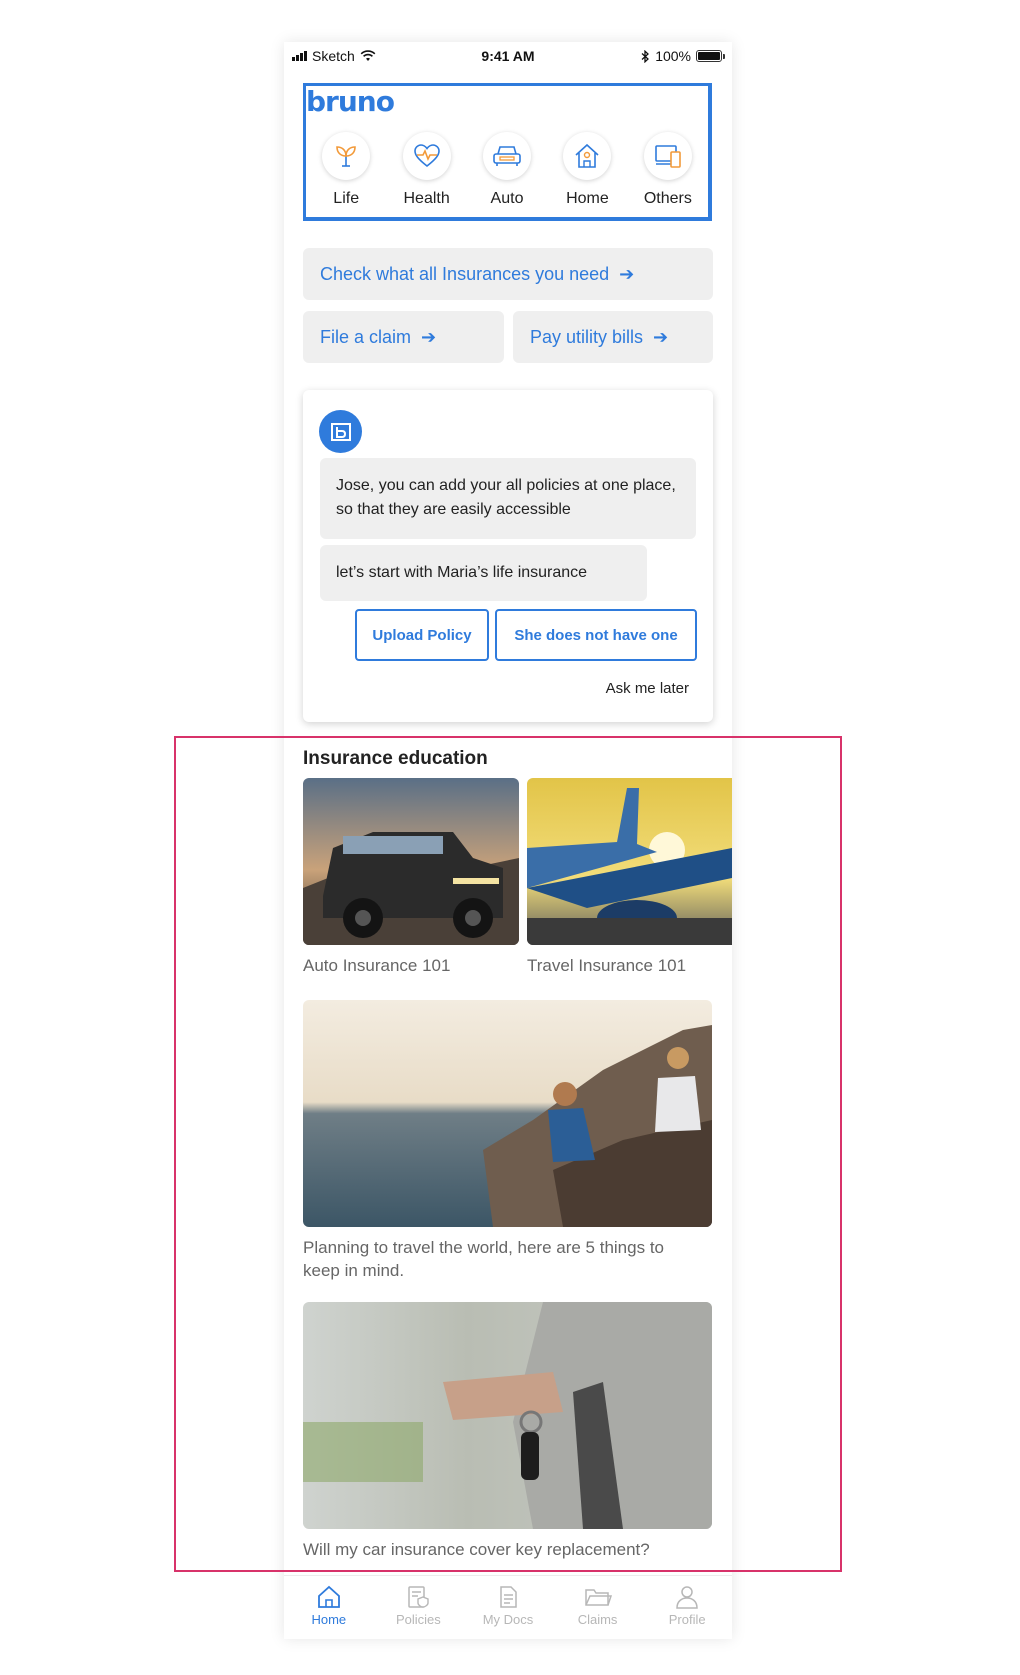  I want to click on heart-pulse-icon, so click(426, 156).